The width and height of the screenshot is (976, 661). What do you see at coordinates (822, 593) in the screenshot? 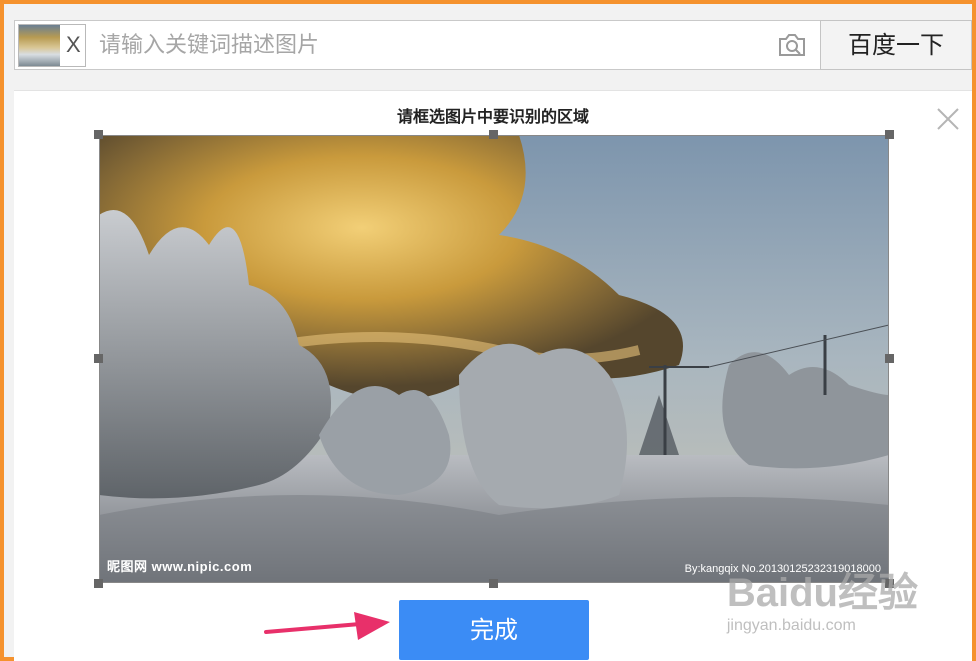
I see `watermark-brand: Baidu经验` at bounding box center [822, 593].